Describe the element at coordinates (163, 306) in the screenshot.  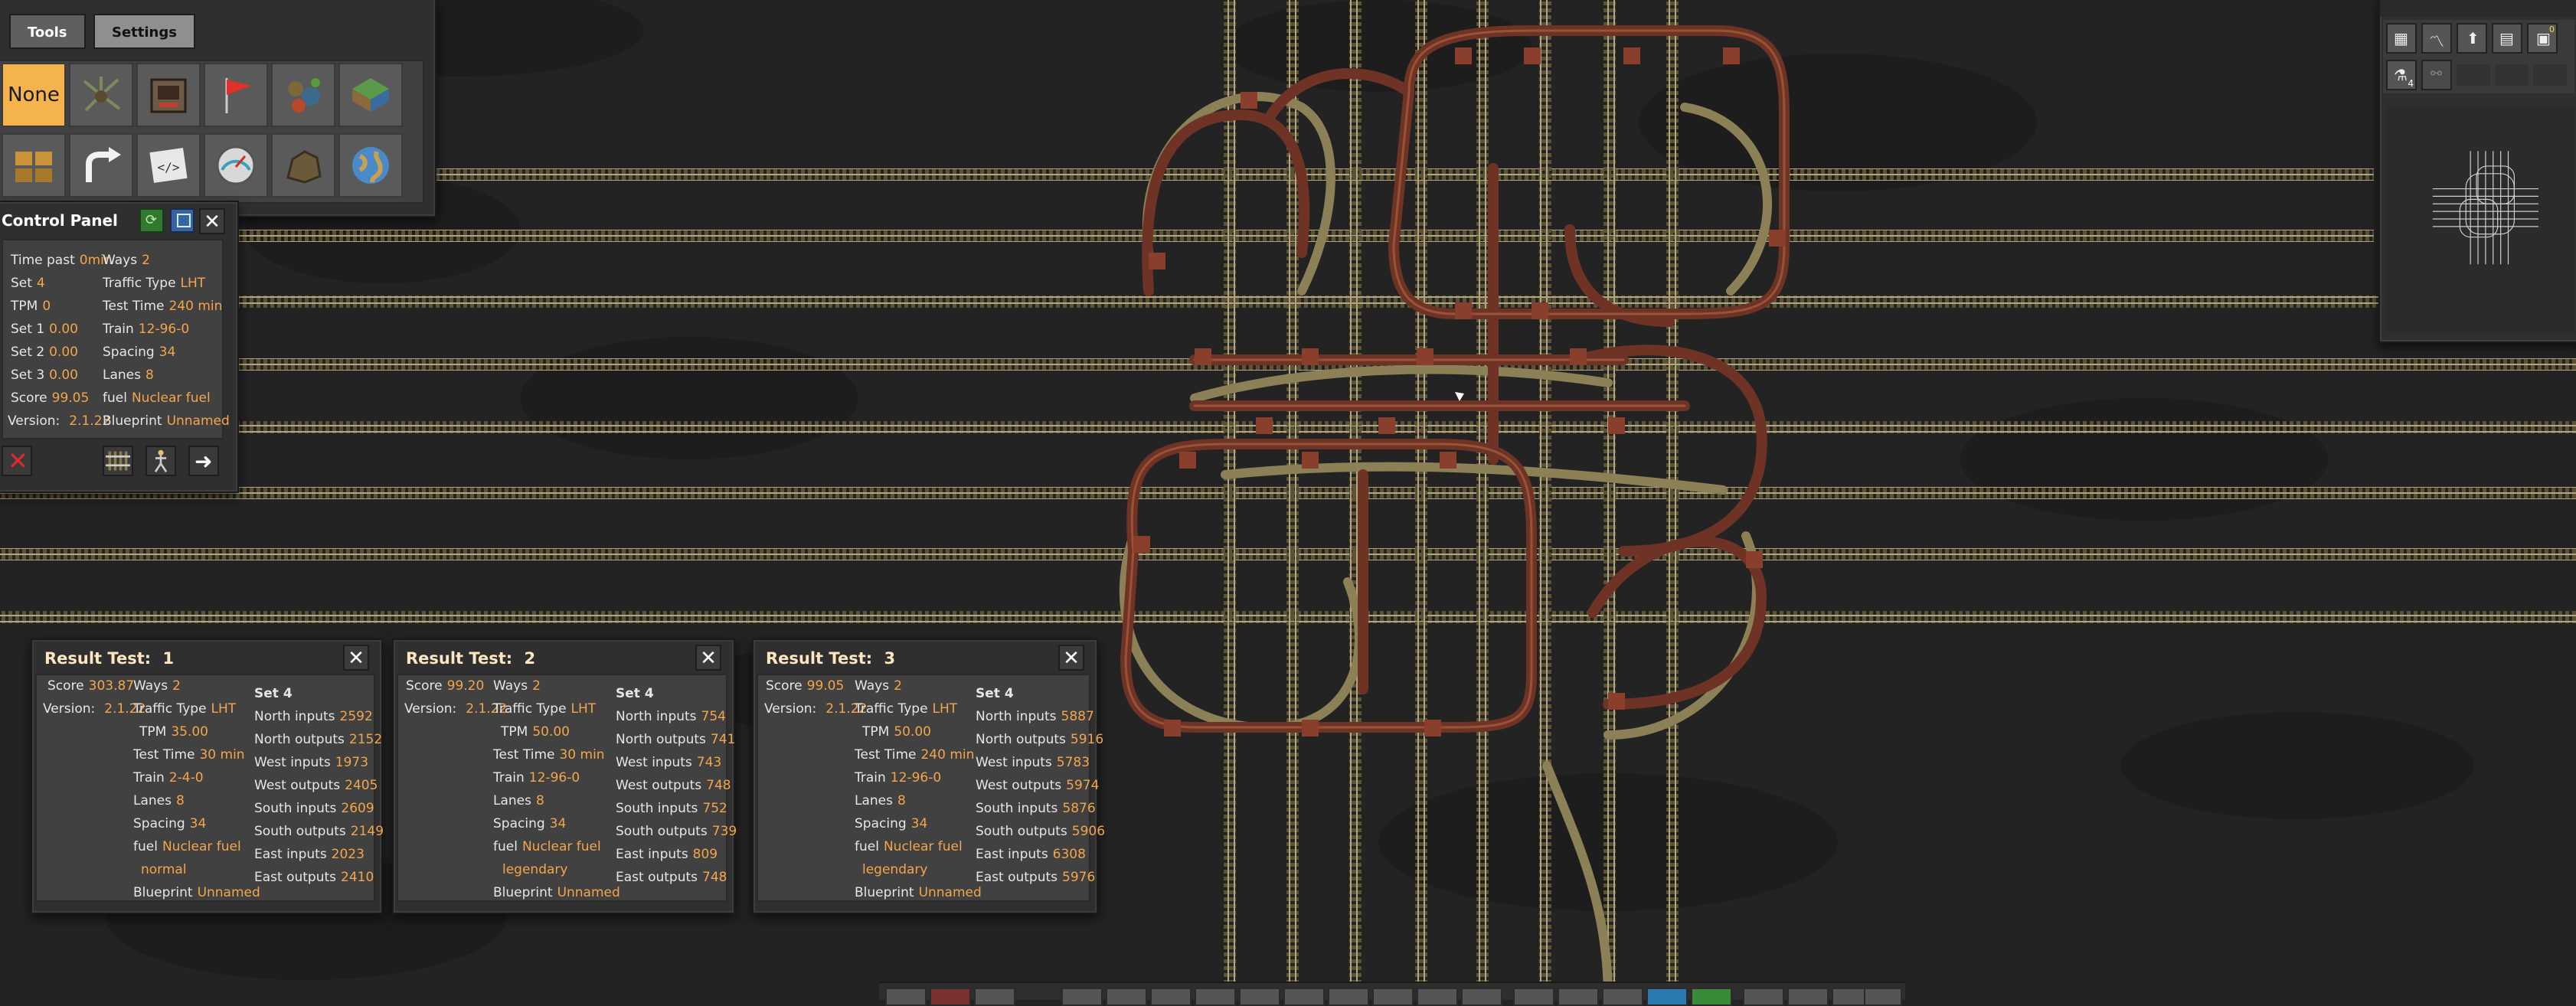
I see `cp-test-time: Test Time 240 min` at that location.